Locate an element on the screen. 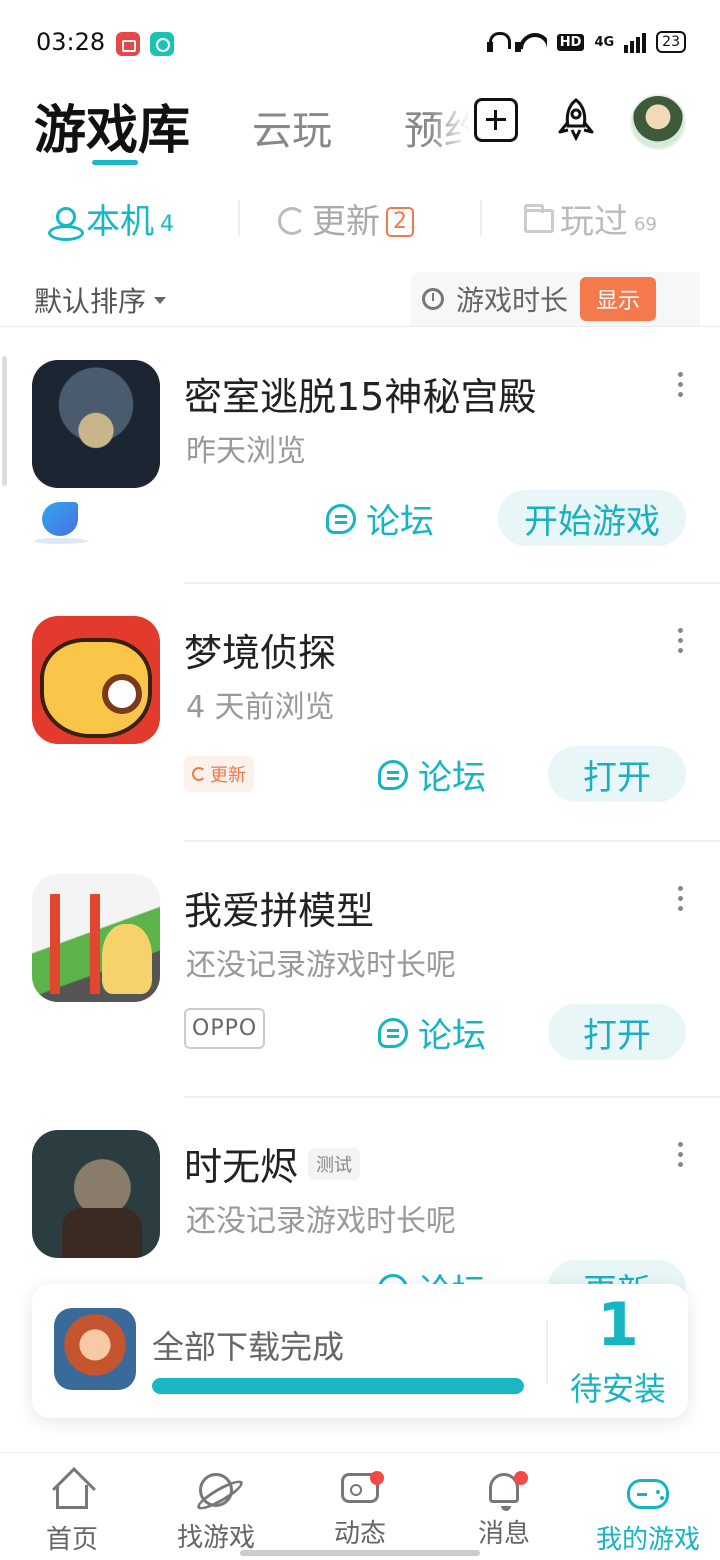  tab-fade is located at coordinates (450, 130).